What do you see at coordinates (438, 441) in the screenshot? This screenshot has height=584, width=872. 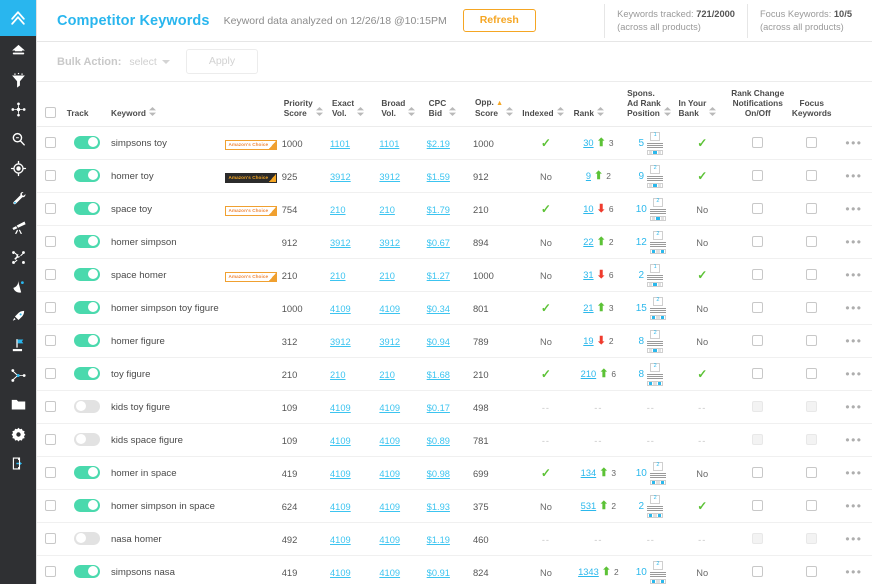 I see `cpc-bid-link: $0.89` at bounding box center [438, 441].